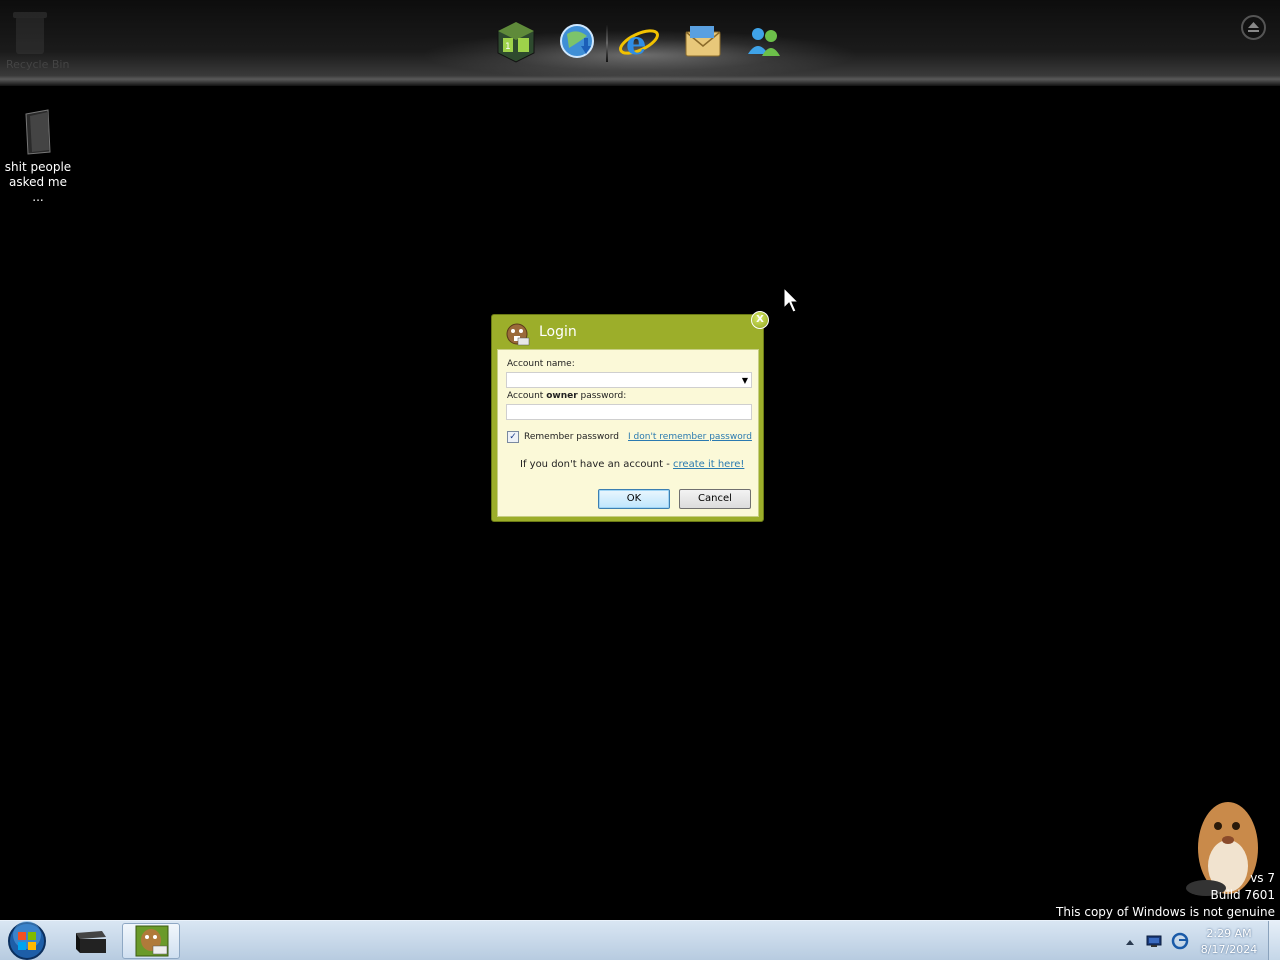  I want to click on windows-logo-icon, so click(27, 940).